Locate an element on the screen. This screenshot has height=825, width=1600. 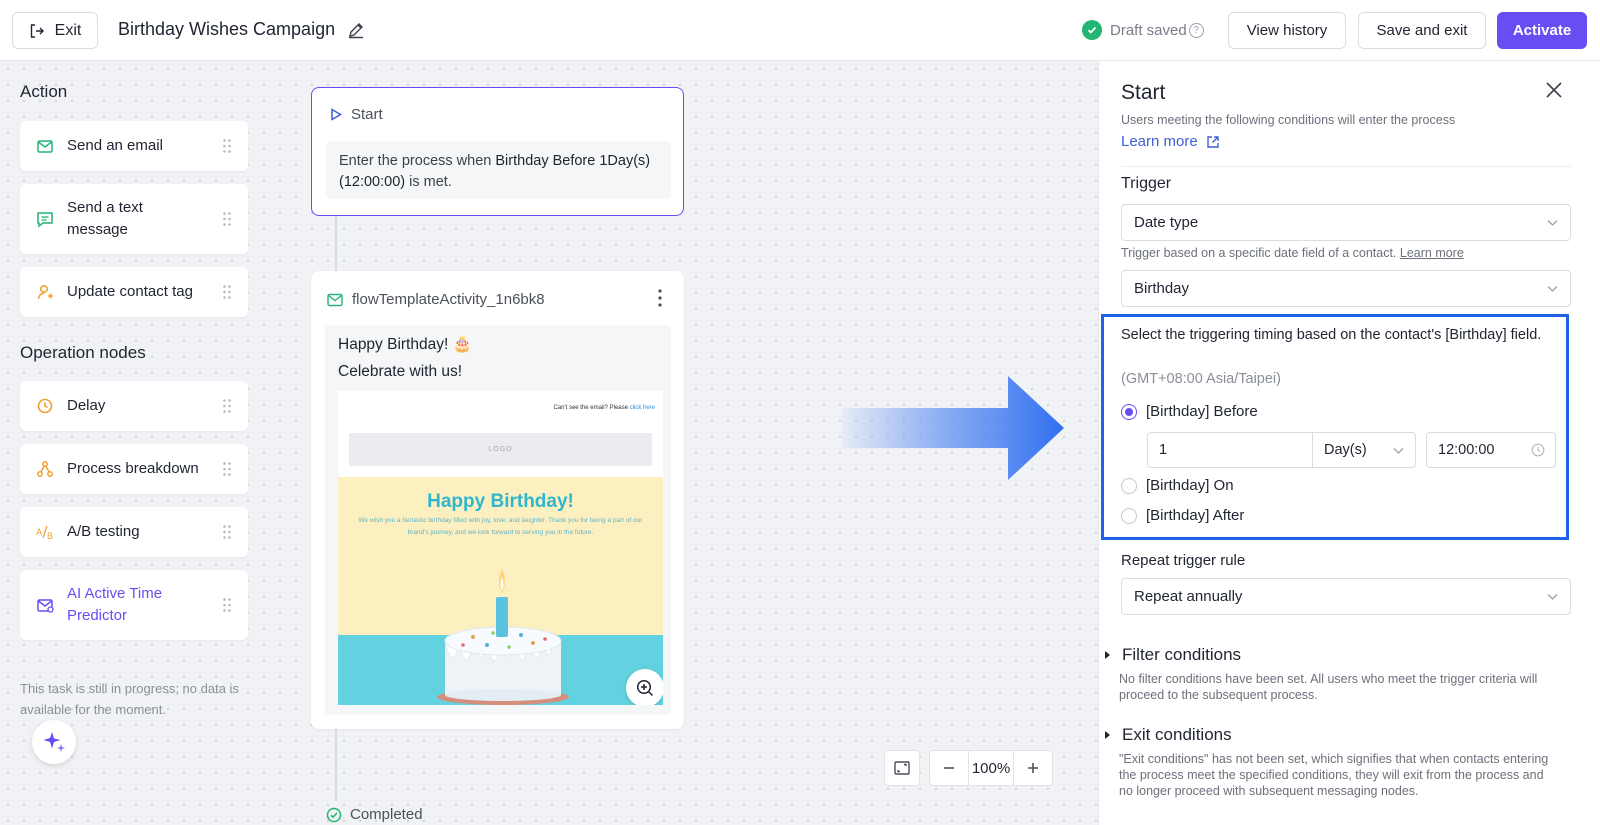
email-node-header: flowTemplateActivity_1n6bk8 is located at coordinates (436, 299).